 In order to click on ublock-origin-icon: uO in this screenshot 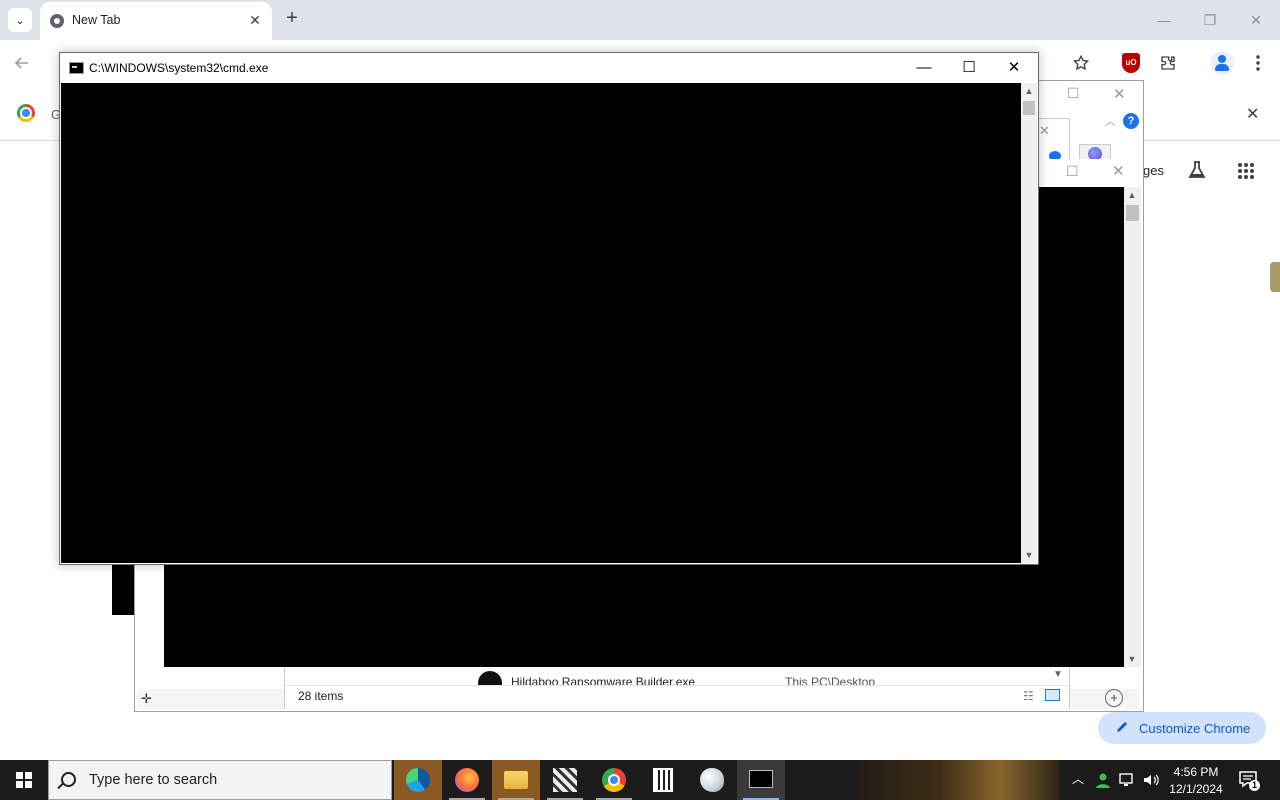, I will do `click(1131, 63)`.